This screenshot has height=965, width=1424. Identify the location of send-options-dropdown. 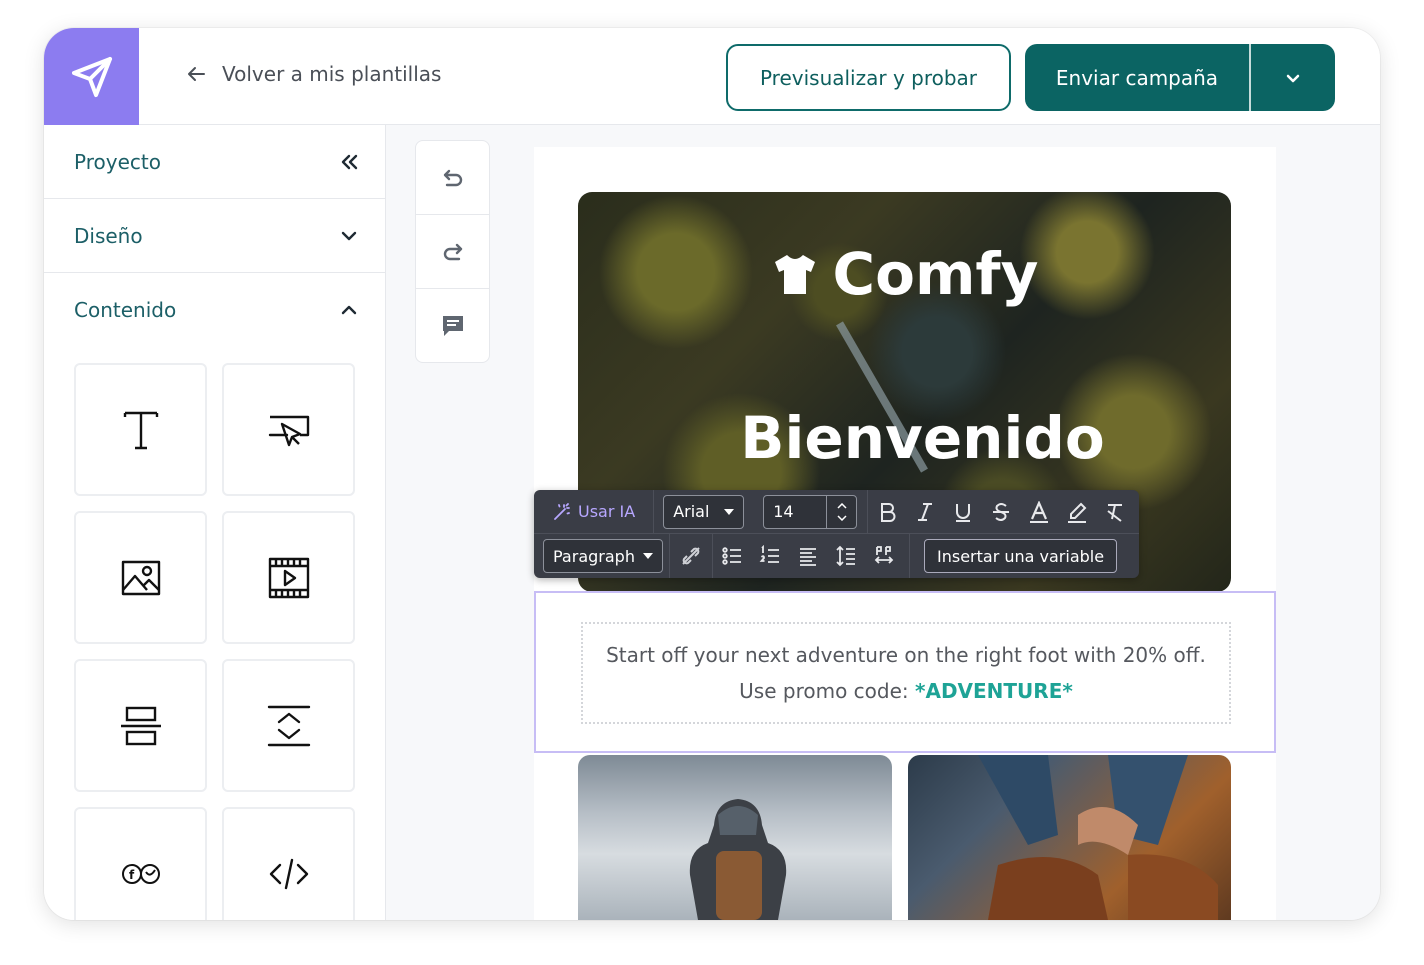
(1293, 77).